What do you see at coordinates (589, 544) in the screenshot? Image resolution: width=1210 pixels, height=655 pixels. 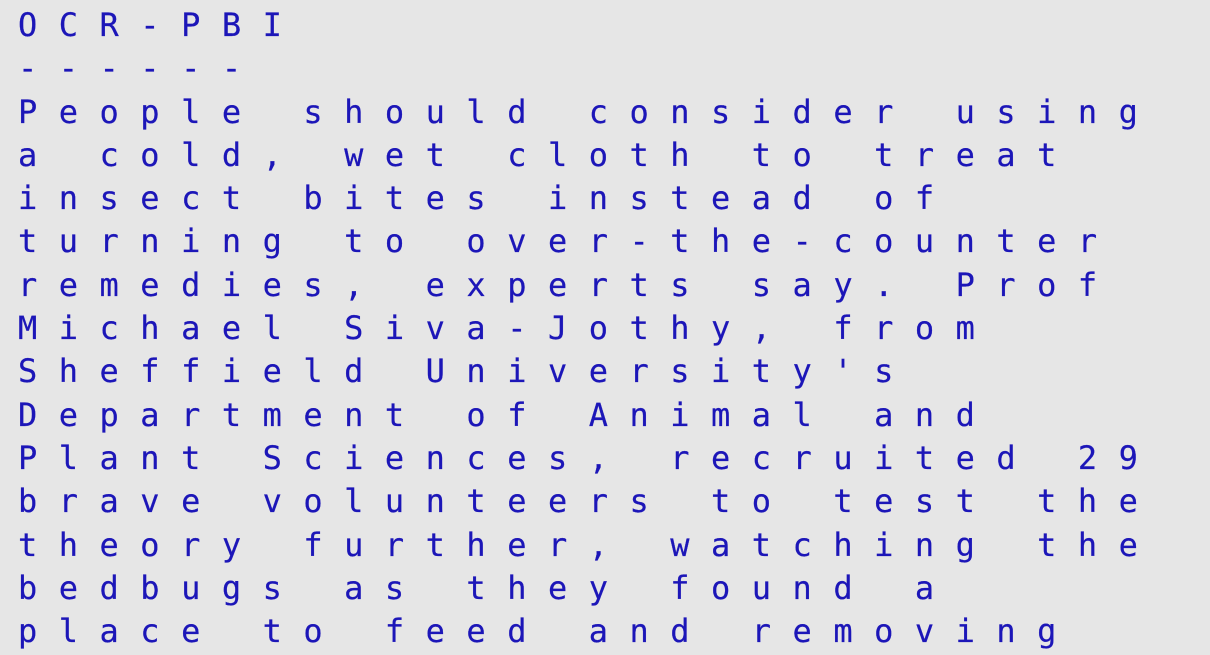 I see `text-line-11: theory further, watching the` at bounding box center [589, 544].